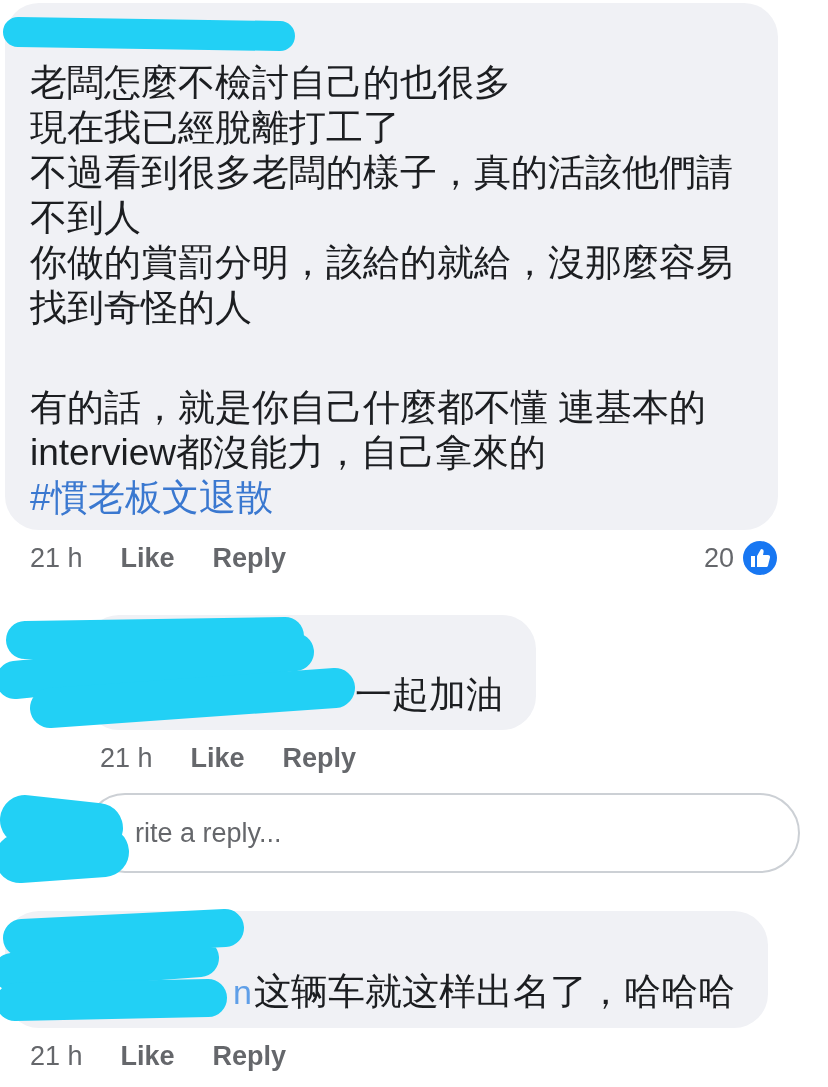 This screenshot has height=1087, width=828. I want to click on comment-text: 老闆怎麼不檢討自己的也很多, so click(271, 83).